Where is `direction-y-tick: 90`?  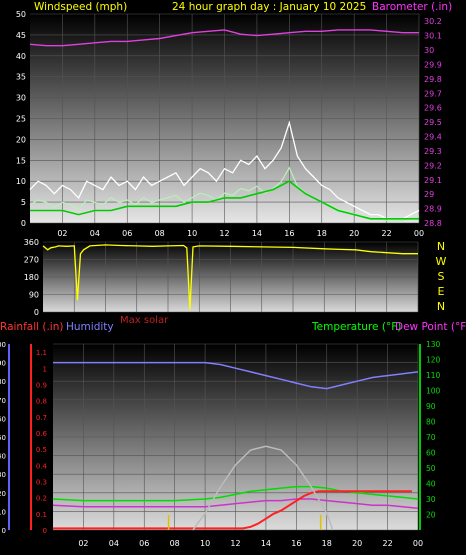 direction-y-tick: 90 is located at coordinates (34, 295).